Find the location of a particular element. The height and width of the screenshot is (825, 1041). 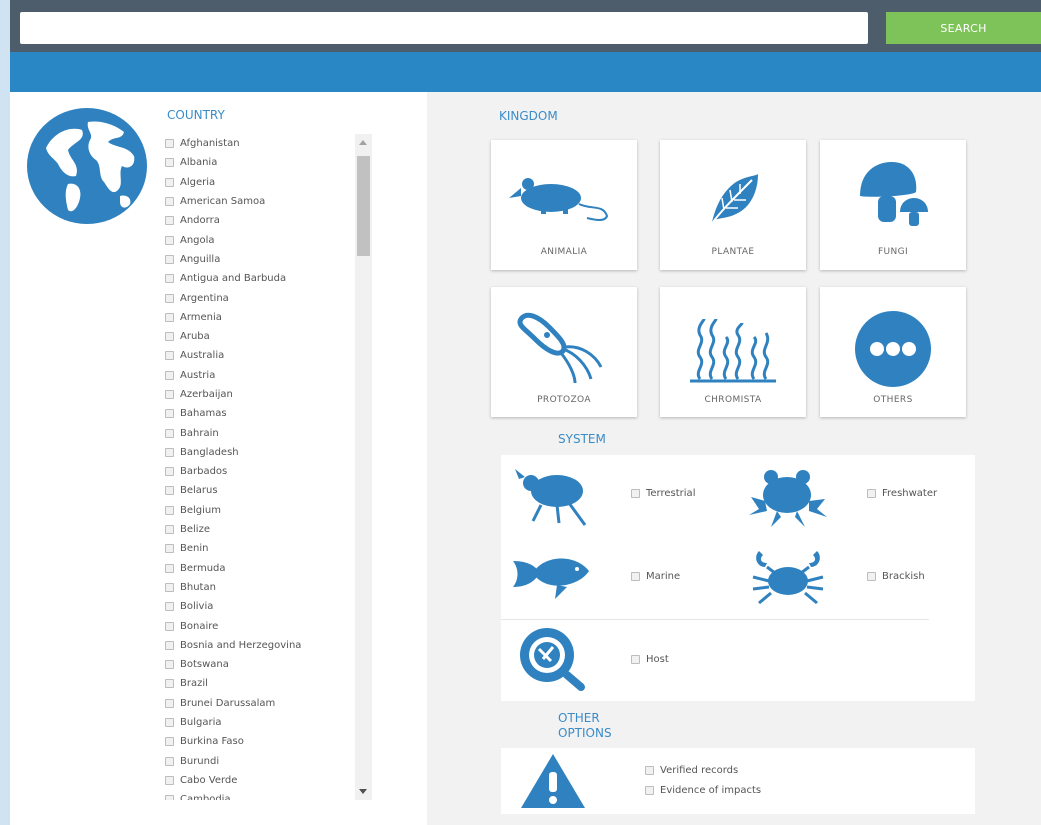

country-item: Burkina Faso is located at coordinates (270, 741).